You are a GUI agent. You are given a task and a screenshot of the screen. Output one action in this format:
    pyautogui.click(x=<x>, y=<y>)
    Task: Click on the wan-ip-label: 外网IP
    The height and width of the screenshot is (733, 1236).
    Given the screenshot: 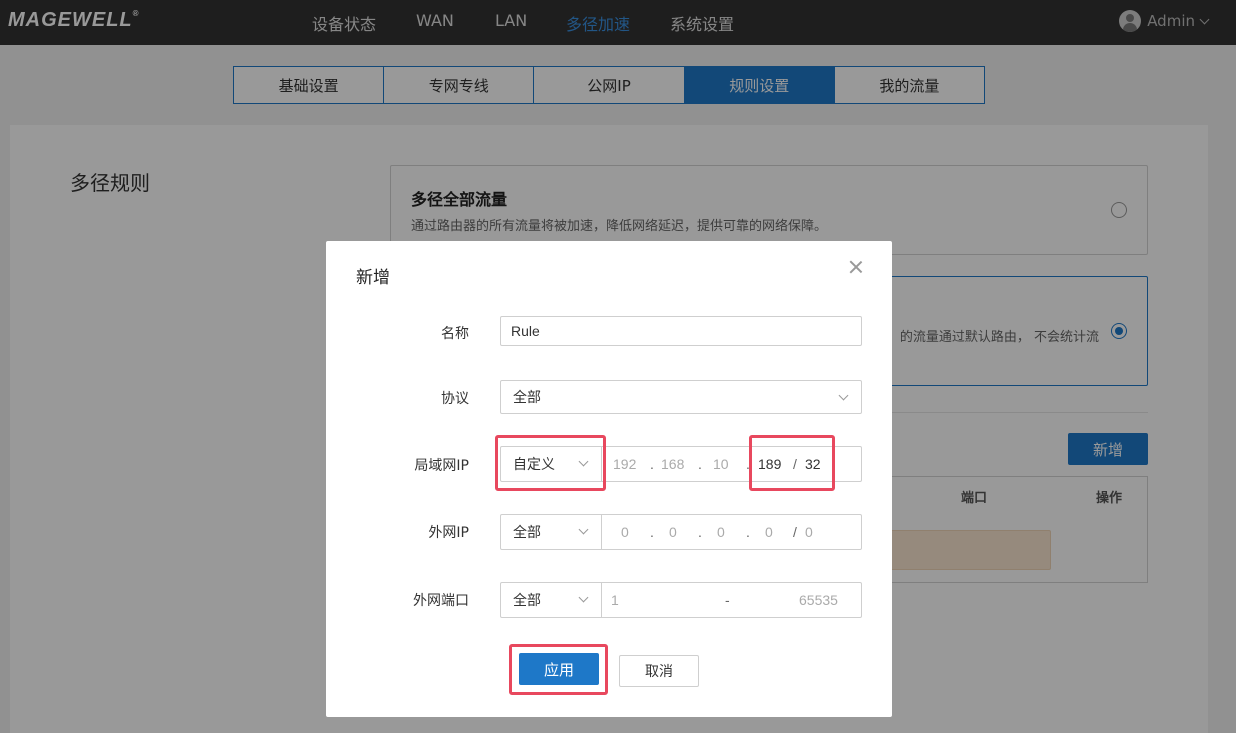 What is the action you would take?
    pyautogui.click(x=448, y=533)
    